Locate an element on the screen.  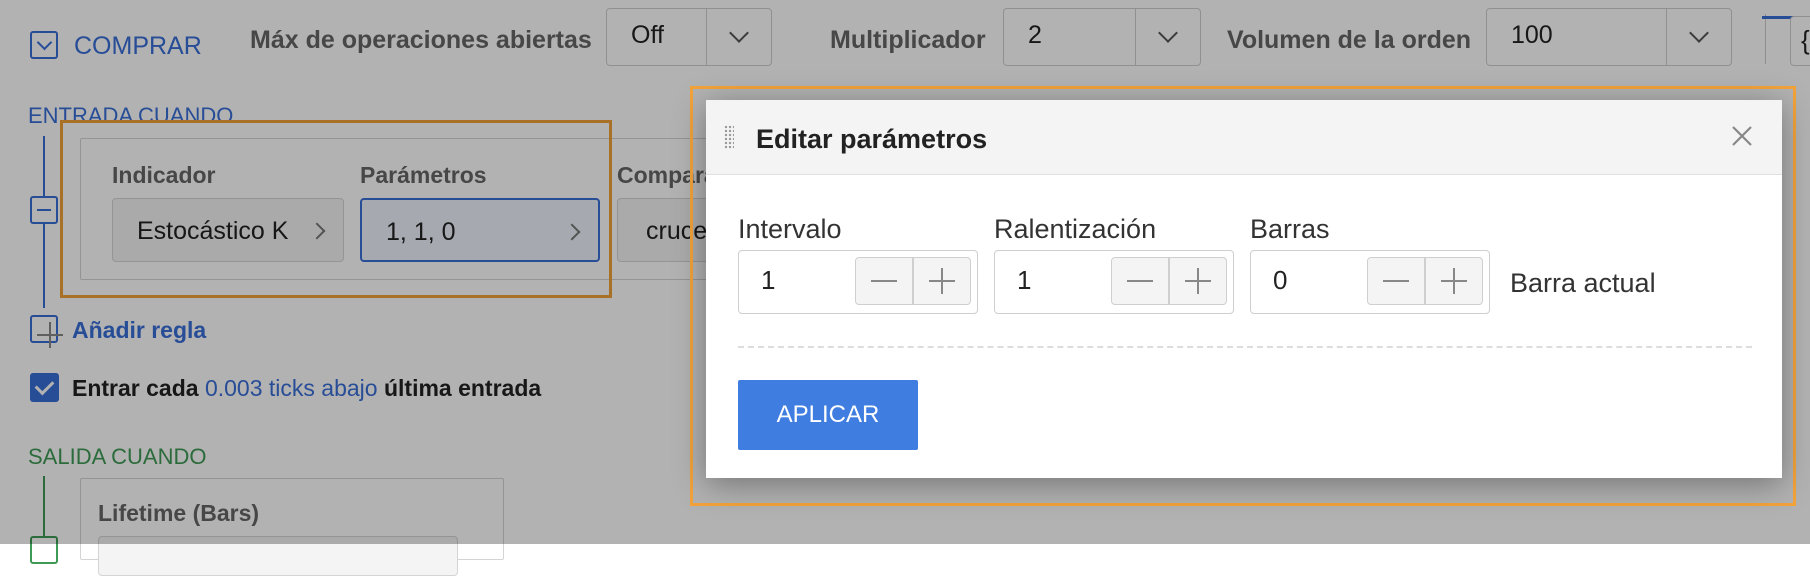
interval-stepper: 1 is located at coordinates (858, 282).